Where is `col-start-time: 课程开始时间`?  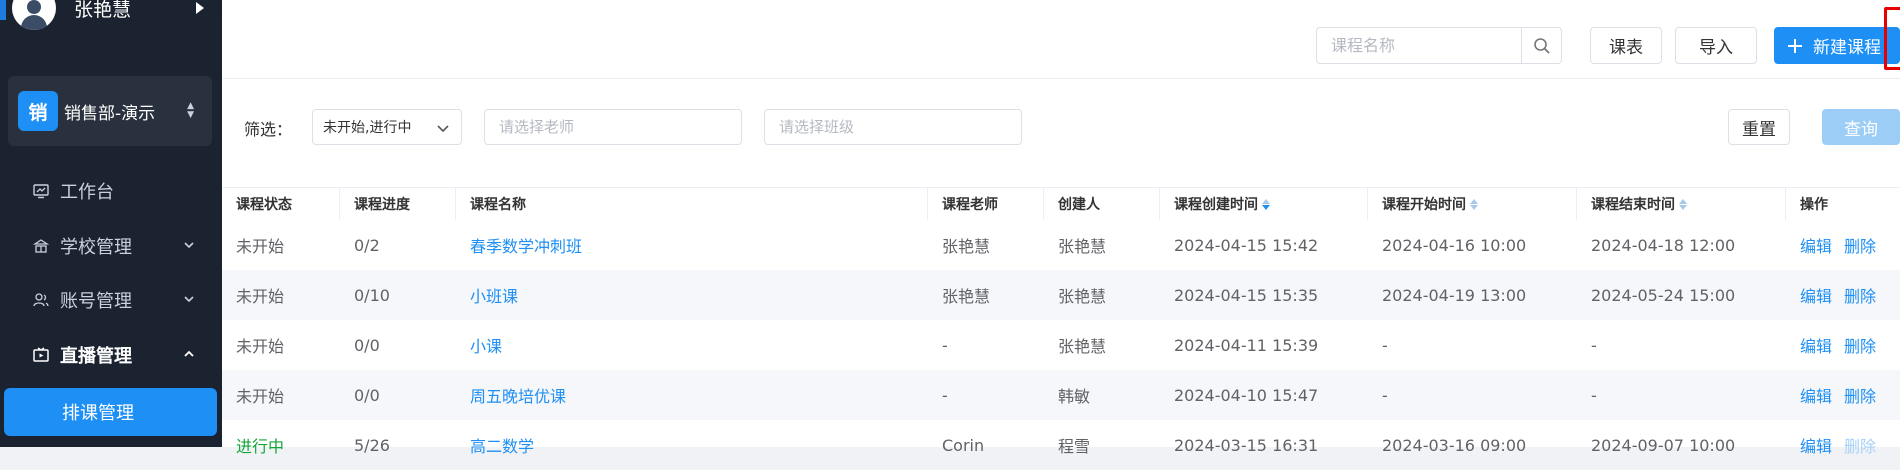
col-start-time: 课程开始时间 is located at coordinates (1472, 204).